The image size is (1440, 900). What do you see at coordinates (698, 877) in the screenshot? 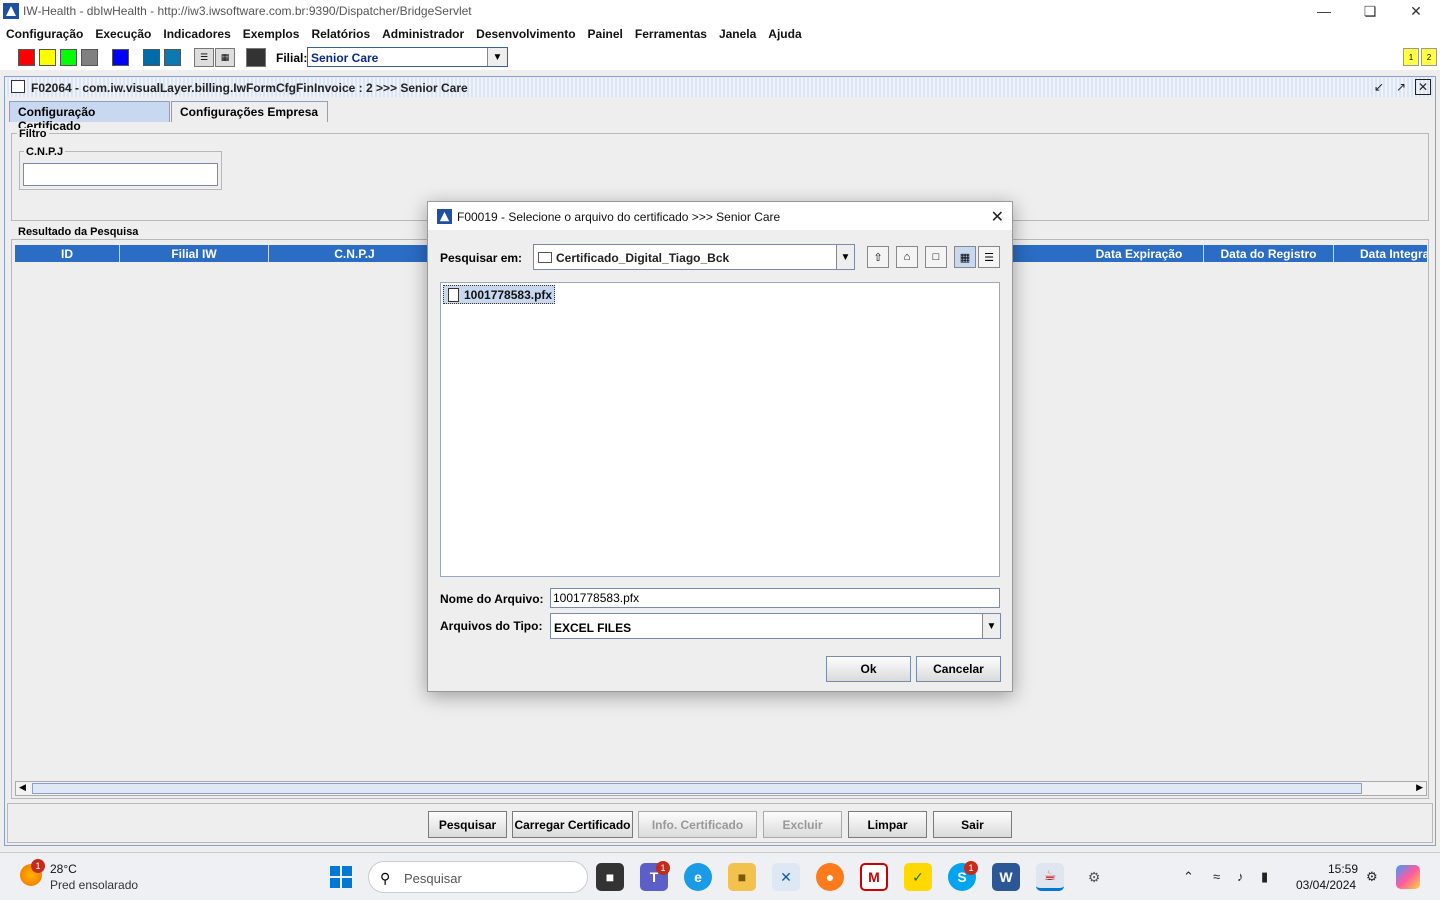
I see `edge-icon: e` at bounding box center [698, 877].